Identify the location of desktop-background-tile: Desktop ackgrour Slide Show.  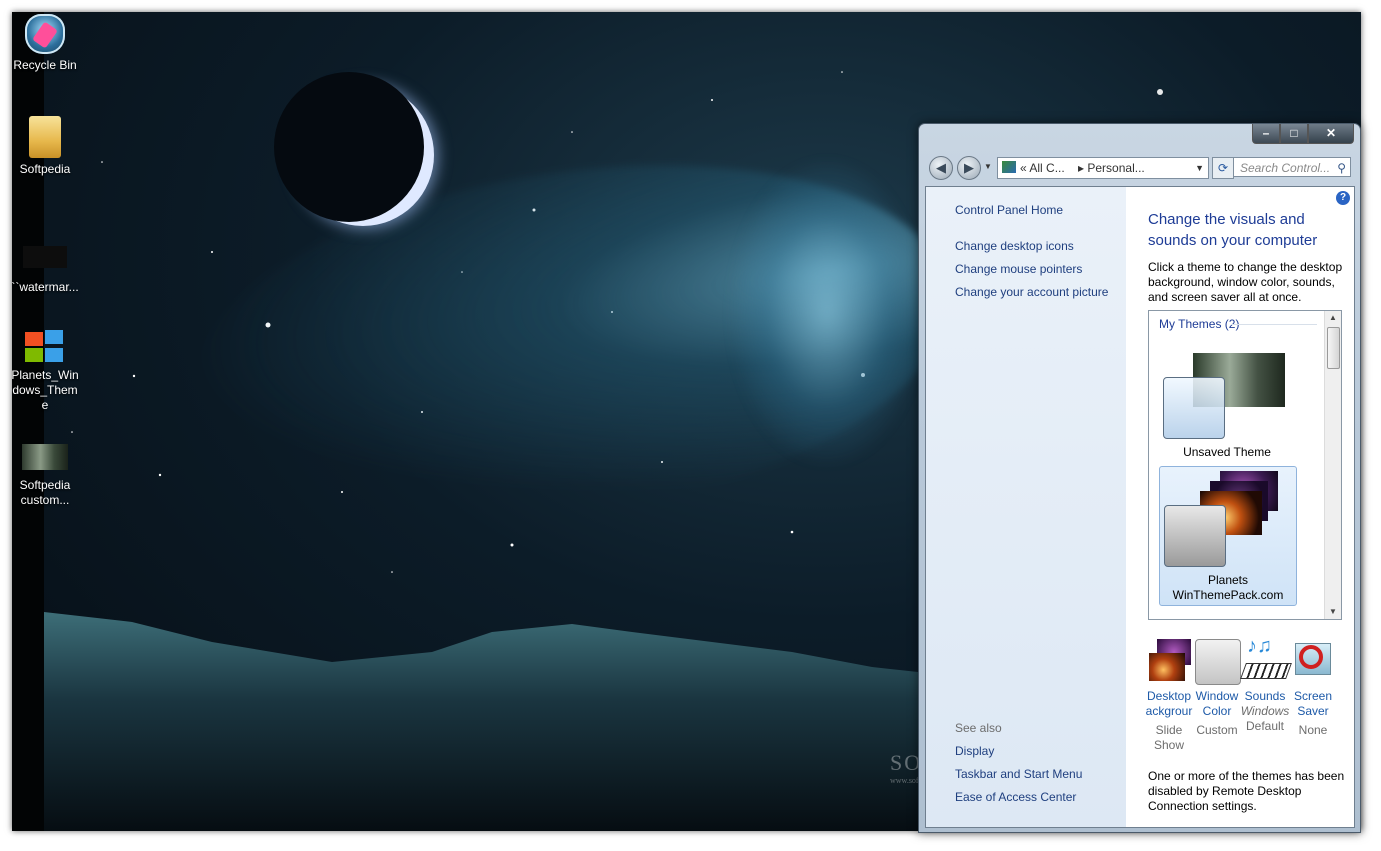
(1169, 696).